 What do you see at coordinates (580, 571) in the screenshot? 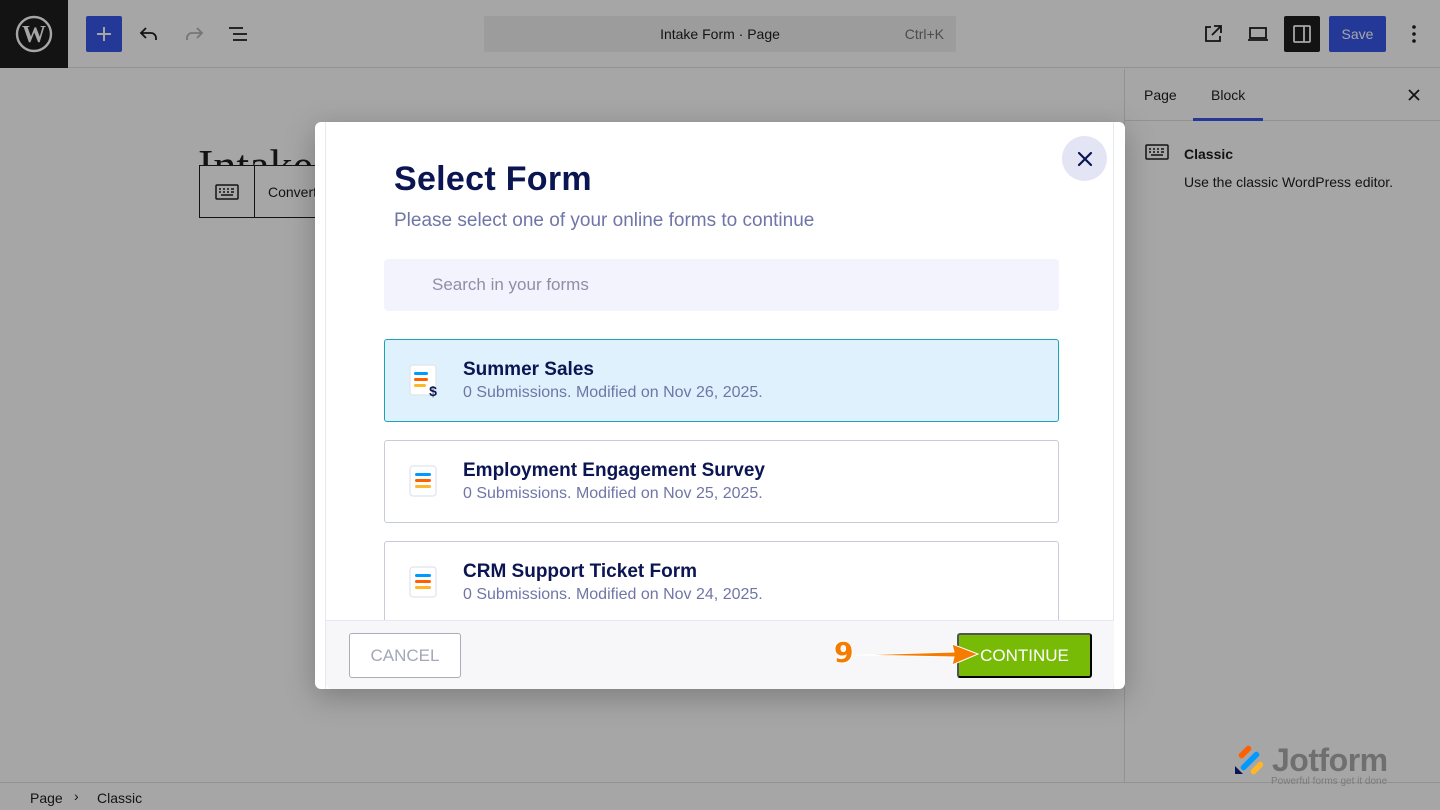
I see `form-title: CRM Support Ticket Form` at bounding box center [580, 571].